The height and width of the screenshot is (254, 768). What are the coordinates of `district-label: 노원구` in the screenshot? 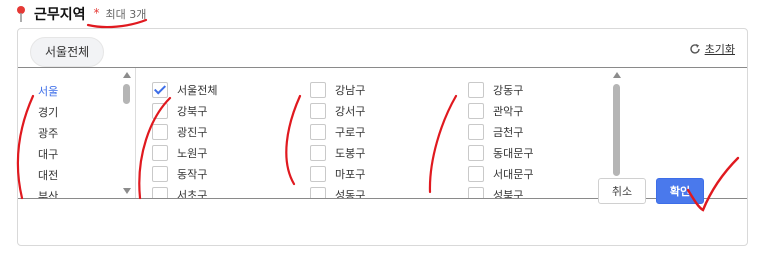 It's located at (192, 153).